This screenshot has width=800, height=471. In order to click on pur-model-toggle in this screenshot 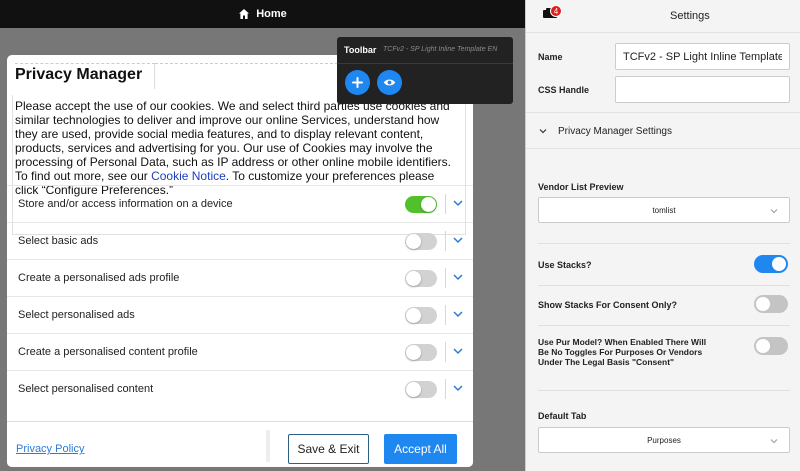, I will do `click(771, 346)`.